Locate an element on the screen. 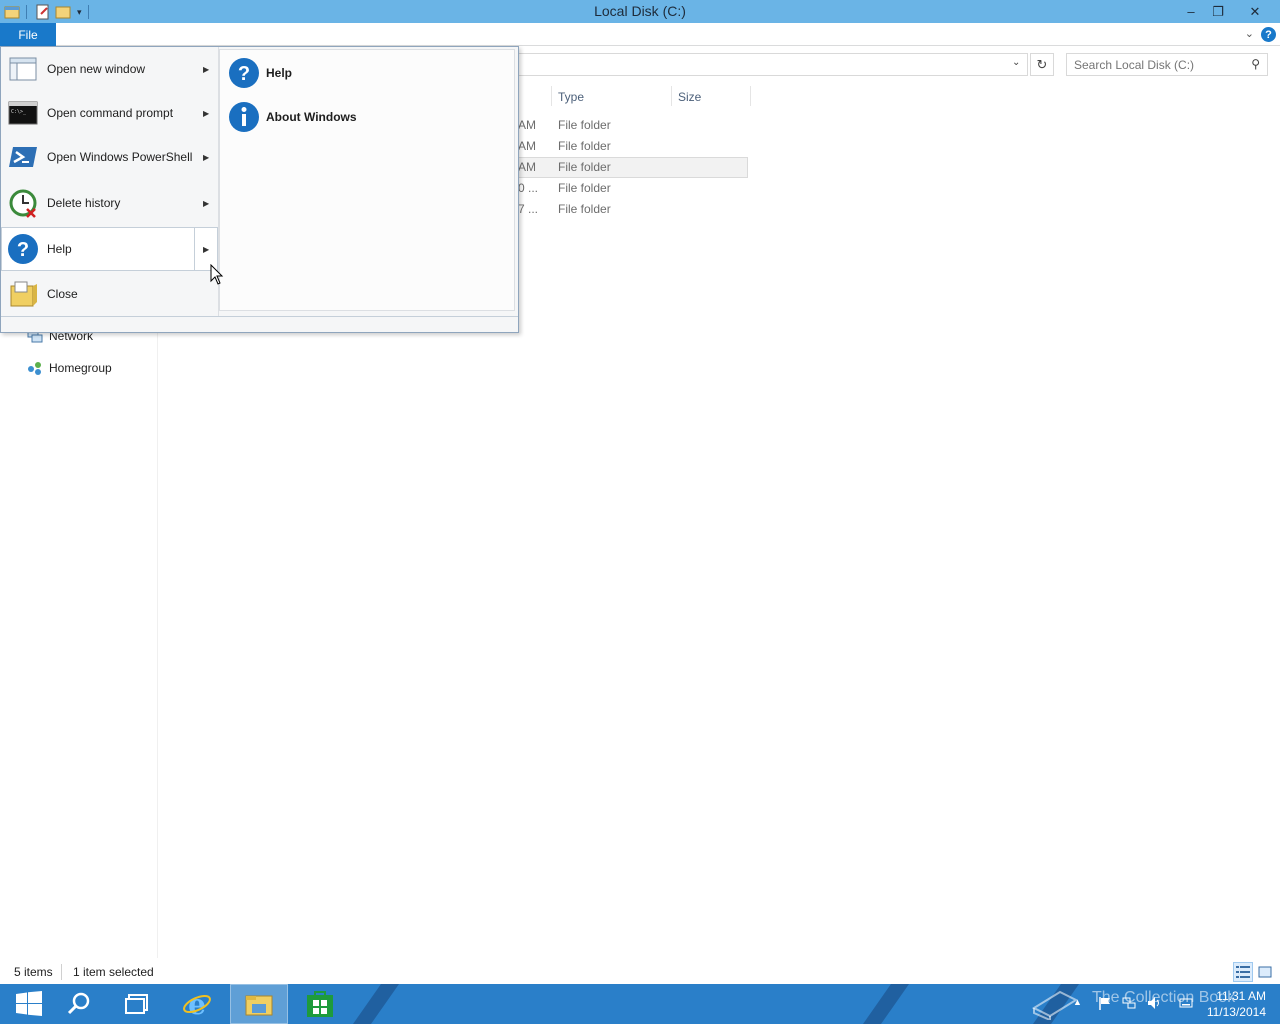  command-prompt-icon: C:\>_ is located at coordinates (23, 113).